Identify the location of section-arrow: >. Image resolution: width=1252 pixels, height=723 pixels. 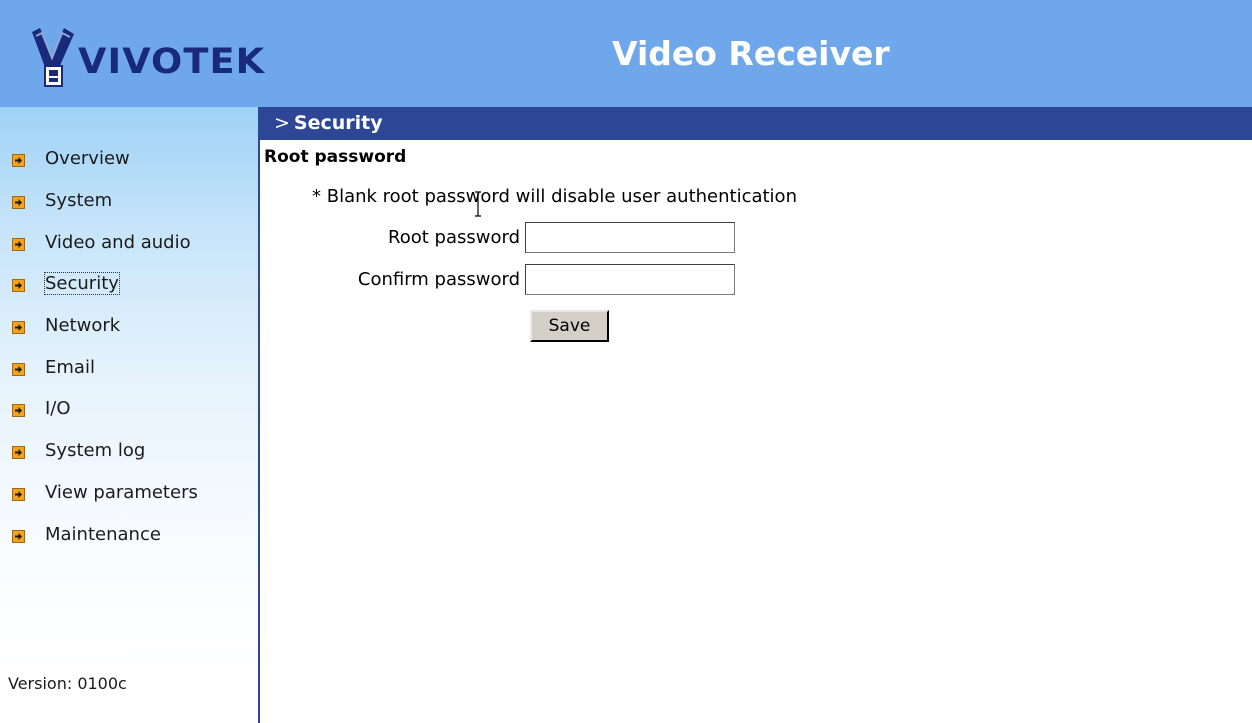
(282, 123).